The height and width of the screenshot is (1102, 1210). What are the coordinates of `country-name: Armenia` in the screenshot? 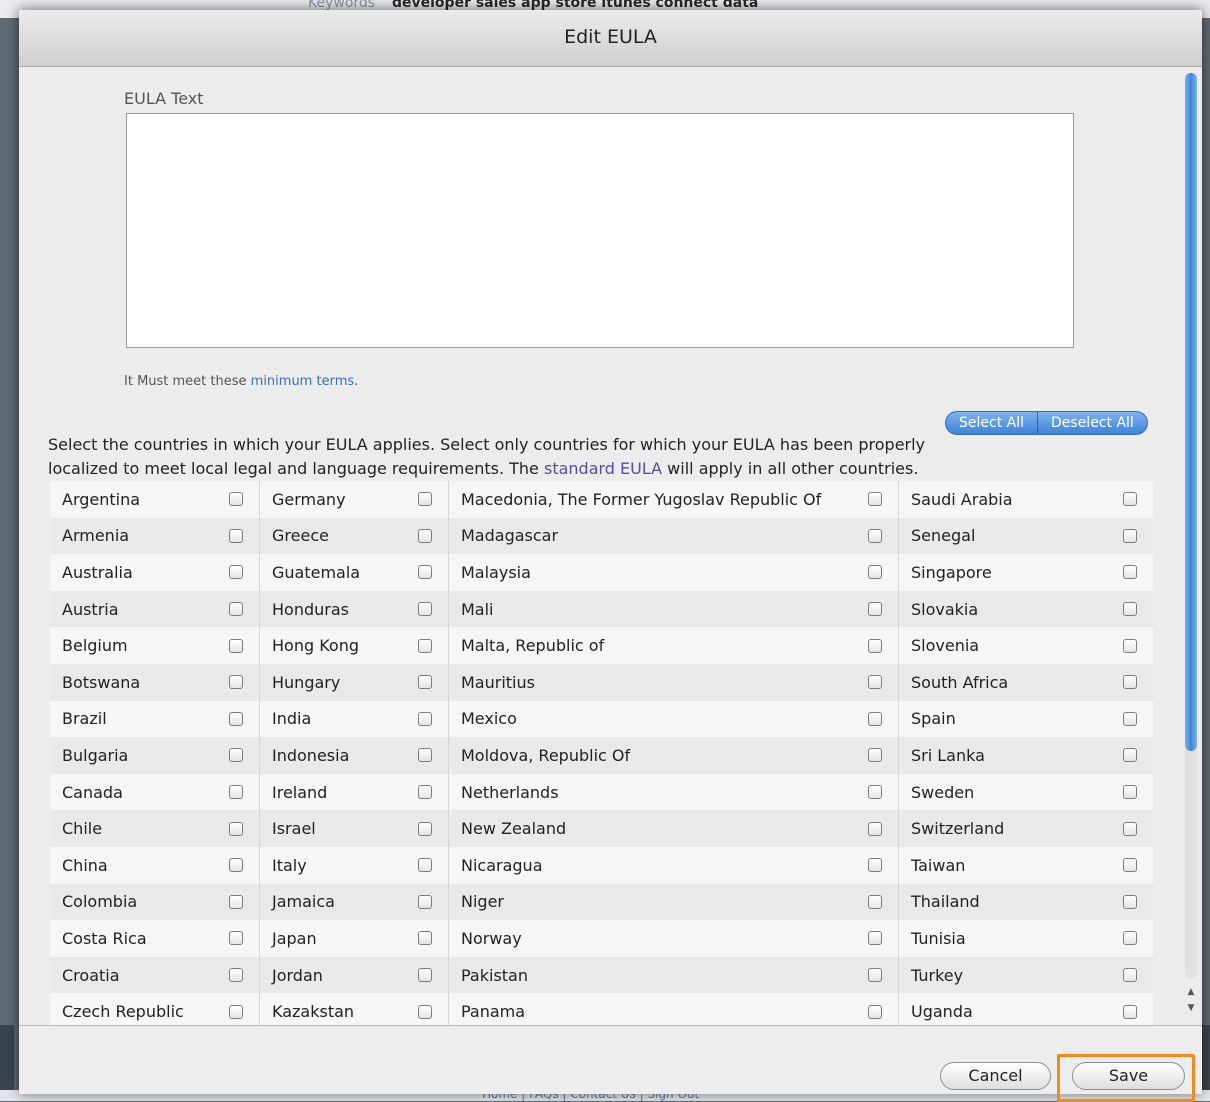 It's located at (96, 536).